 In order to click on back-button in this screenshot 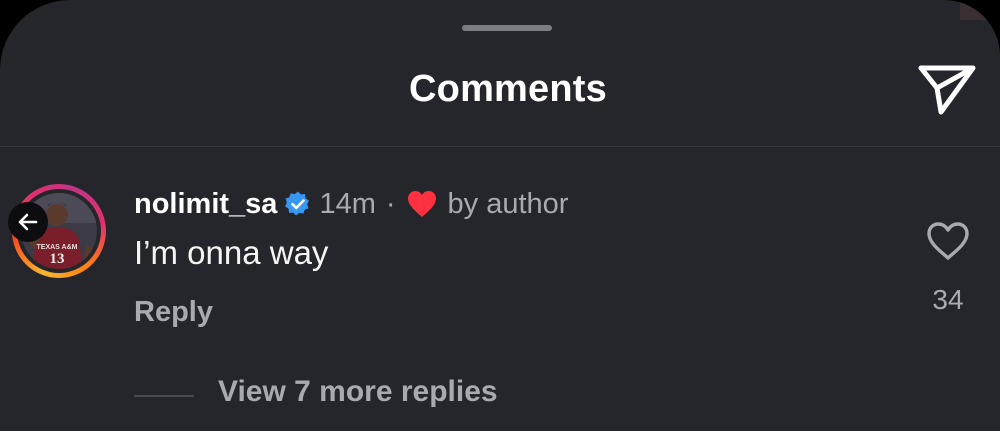, I will do `click(28, 222)`.